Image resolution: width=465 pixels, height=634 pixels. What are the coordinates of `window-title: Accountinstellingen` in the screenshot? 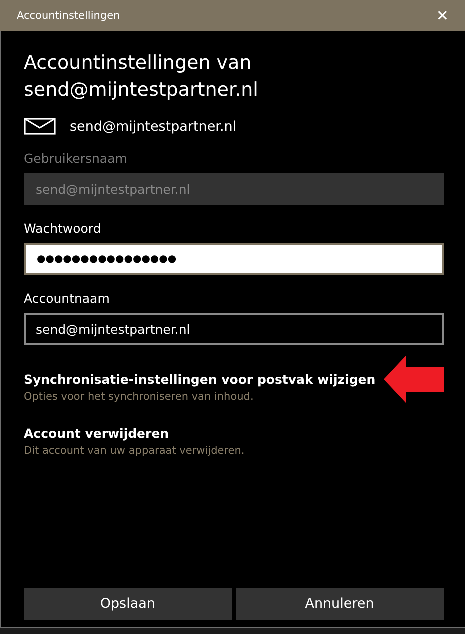 It's located at (68, 16).